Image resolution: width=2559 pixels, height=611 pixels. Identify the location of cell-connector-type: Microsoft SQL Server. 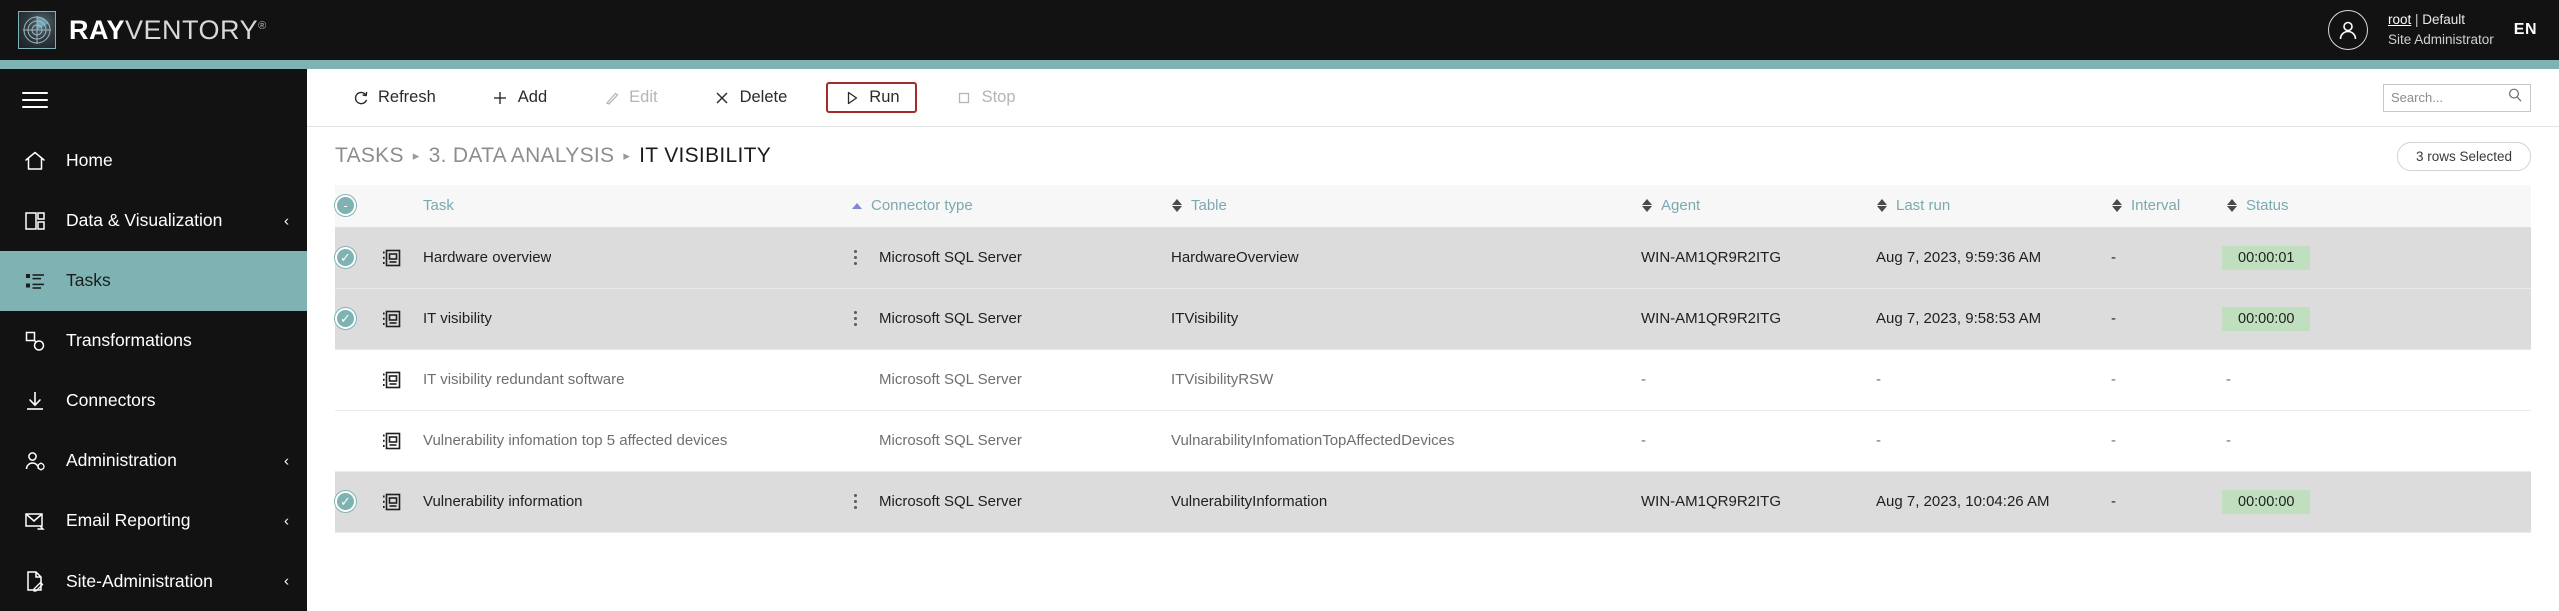
(1007, 318).